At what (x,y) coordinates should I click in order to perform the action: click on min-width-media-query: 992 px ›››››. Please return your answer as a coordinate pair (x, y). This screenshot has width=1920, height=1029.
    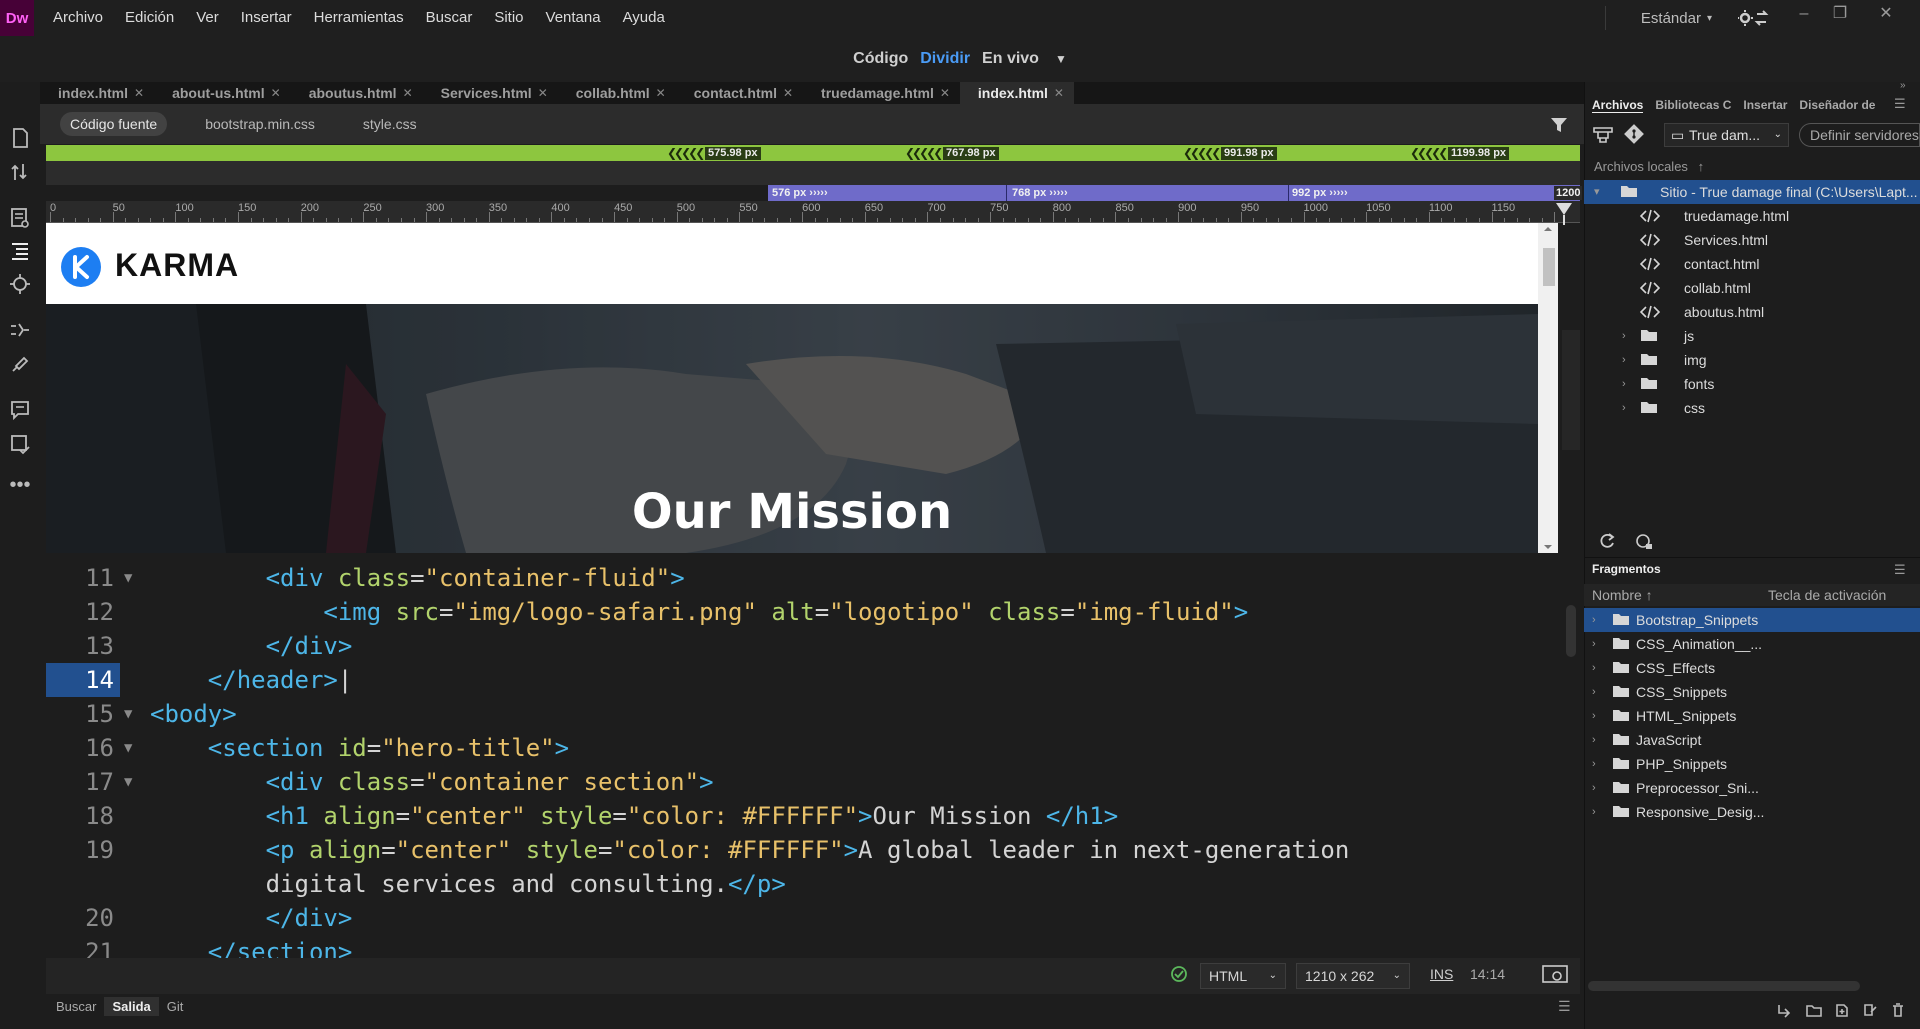
    Looking at the image, I should click on (1320, 193).